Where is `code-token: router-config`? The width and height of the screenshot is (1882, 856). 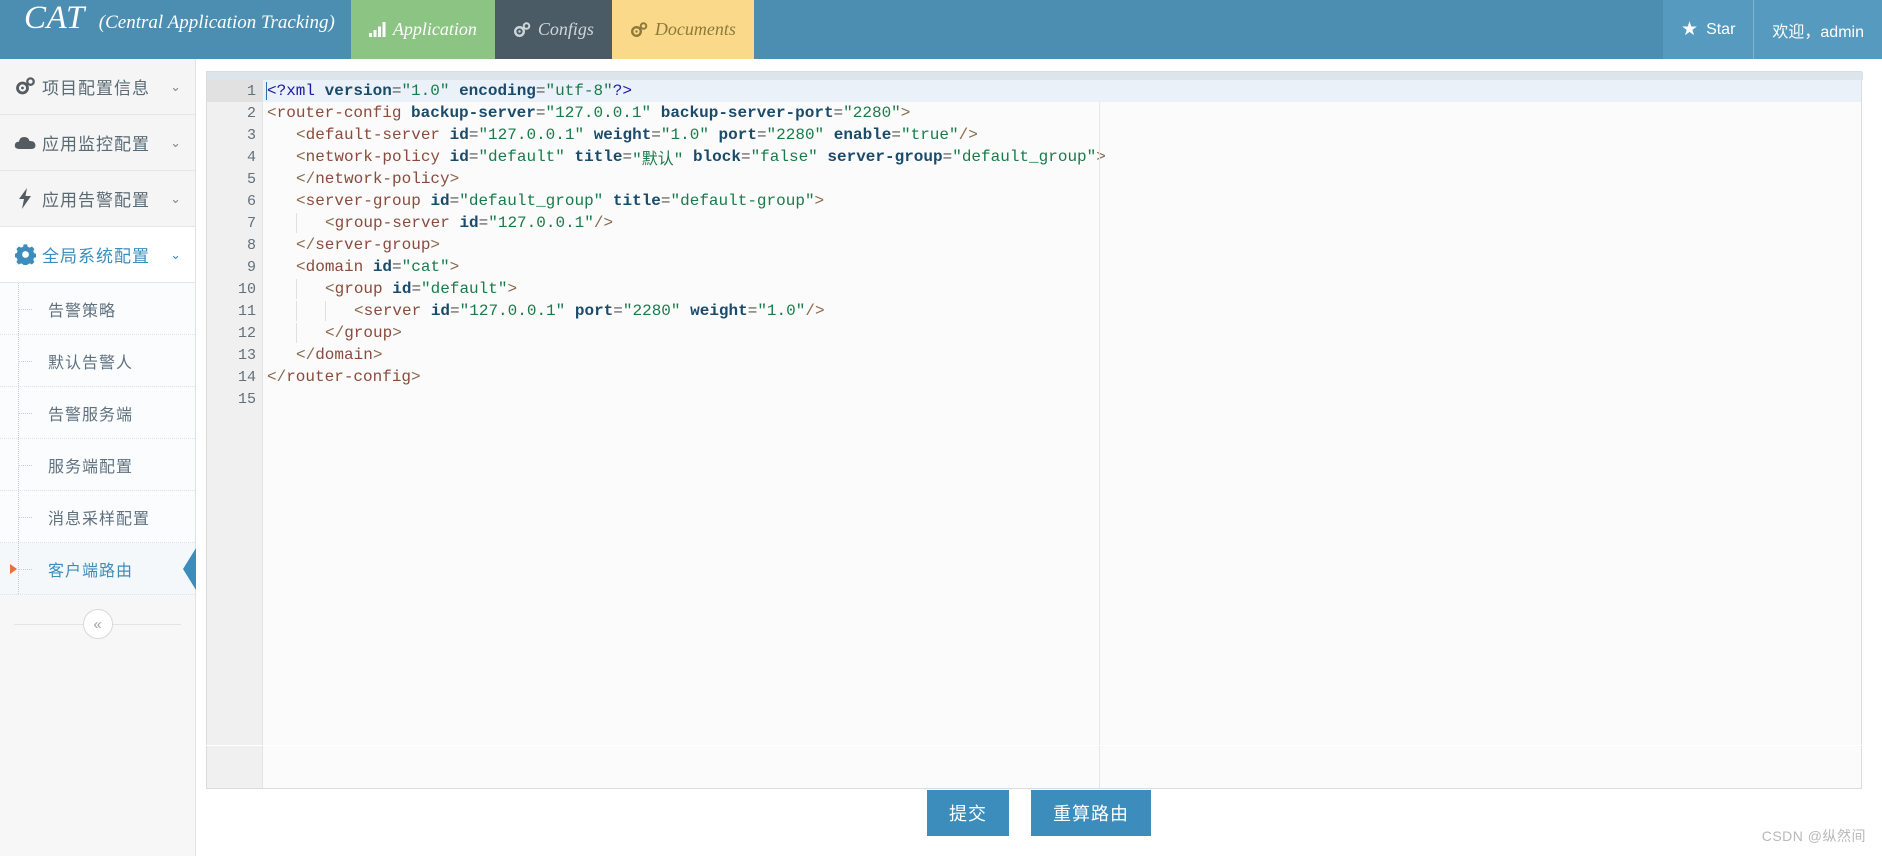 code-token: router-config is located at coordinates (349, 377).